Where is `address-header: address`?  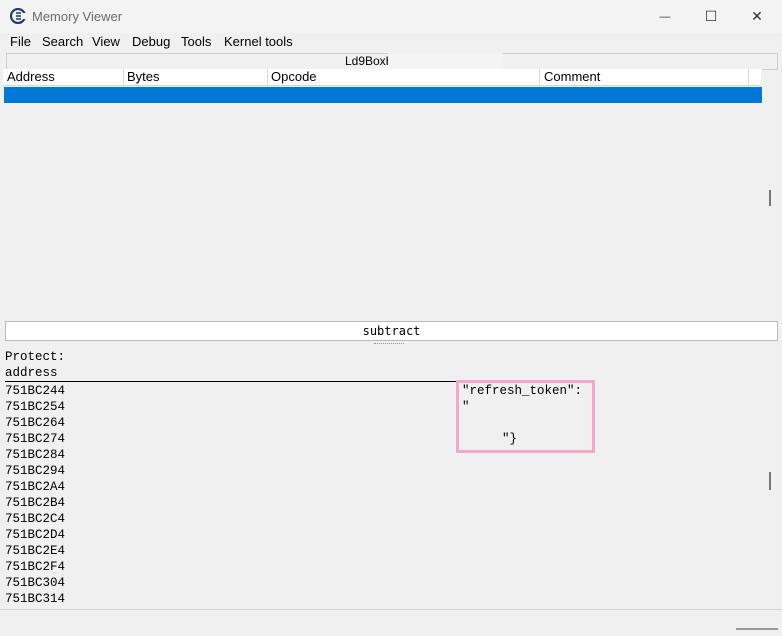
address-header: address is located at coordinates (231, 374).